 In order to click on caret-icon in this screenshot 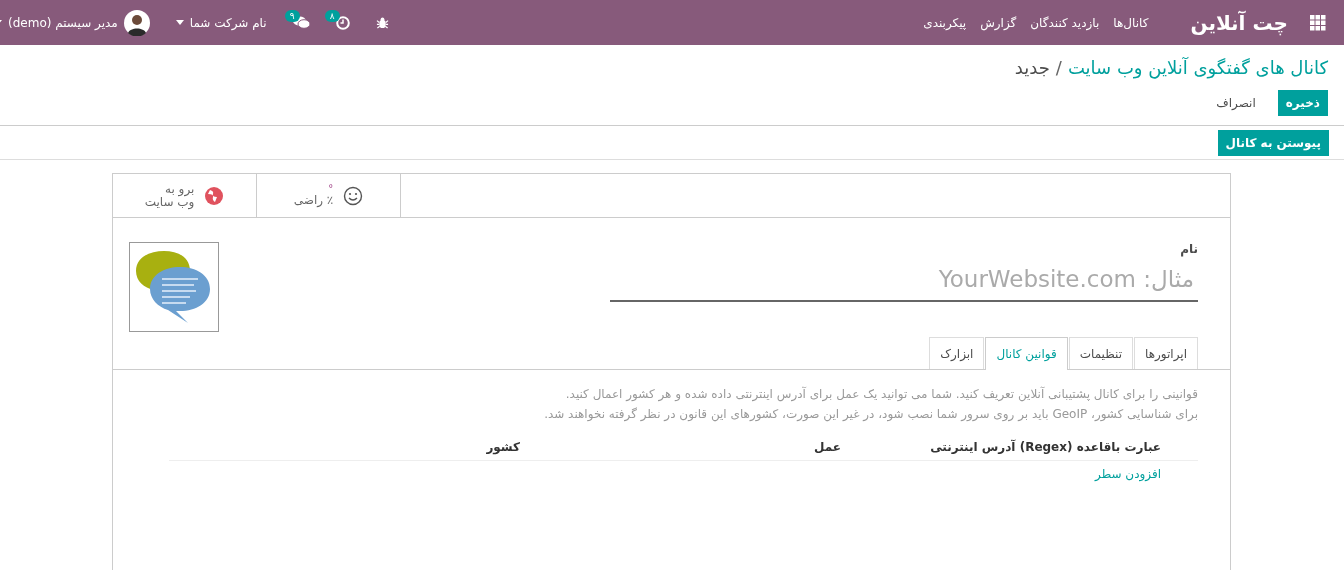, I will do `click(179, 22)`.